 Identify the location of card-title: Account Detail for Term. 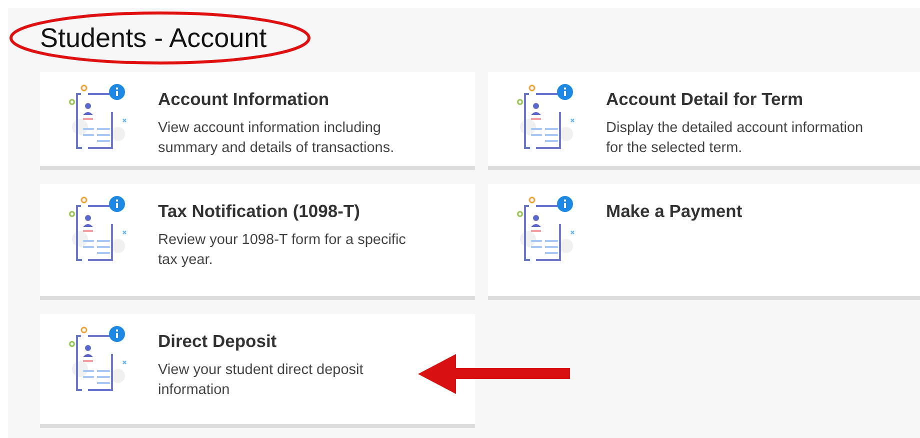
(737, 99).